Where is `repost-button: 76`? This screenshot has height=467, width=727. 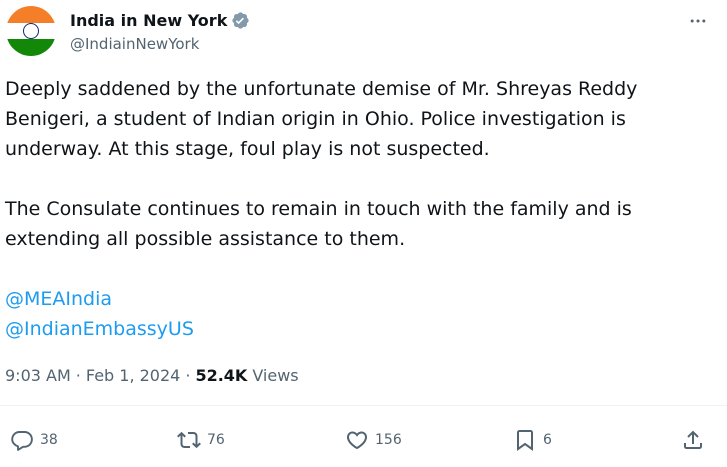
repost-button: 76 is located at coordinates (201, 440).